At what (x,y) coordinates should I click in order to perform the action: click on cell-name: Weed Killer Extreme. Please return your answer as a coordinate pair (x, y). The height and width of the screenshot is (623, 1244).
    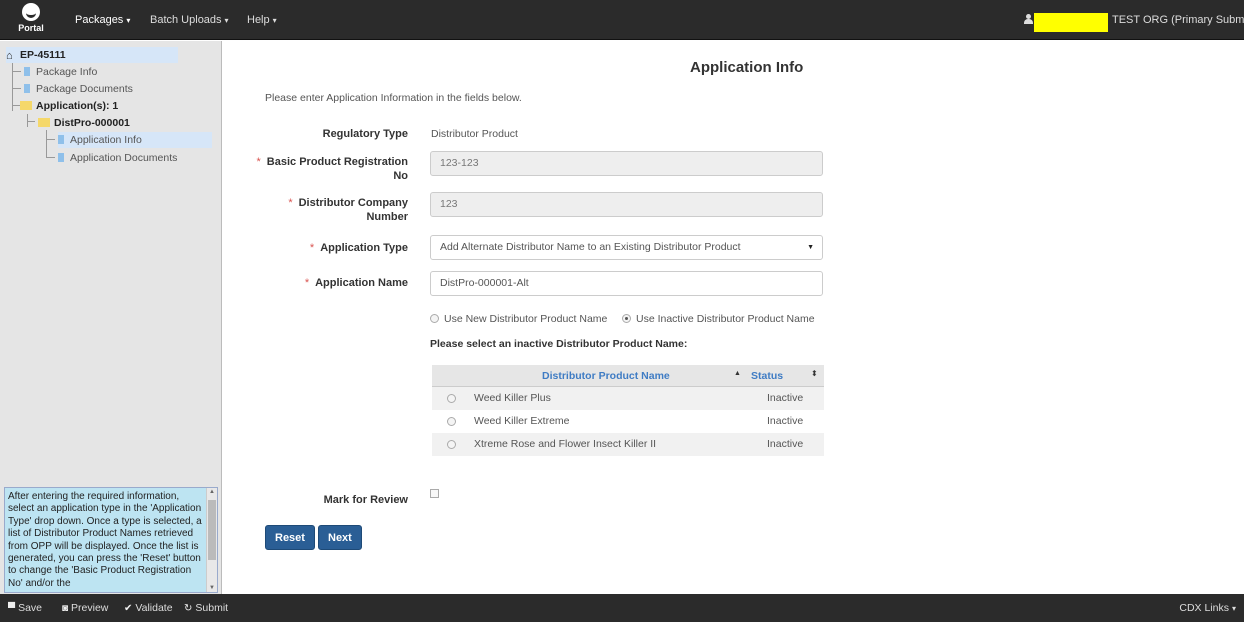
    Looking at the image, I should click on (522, 421).